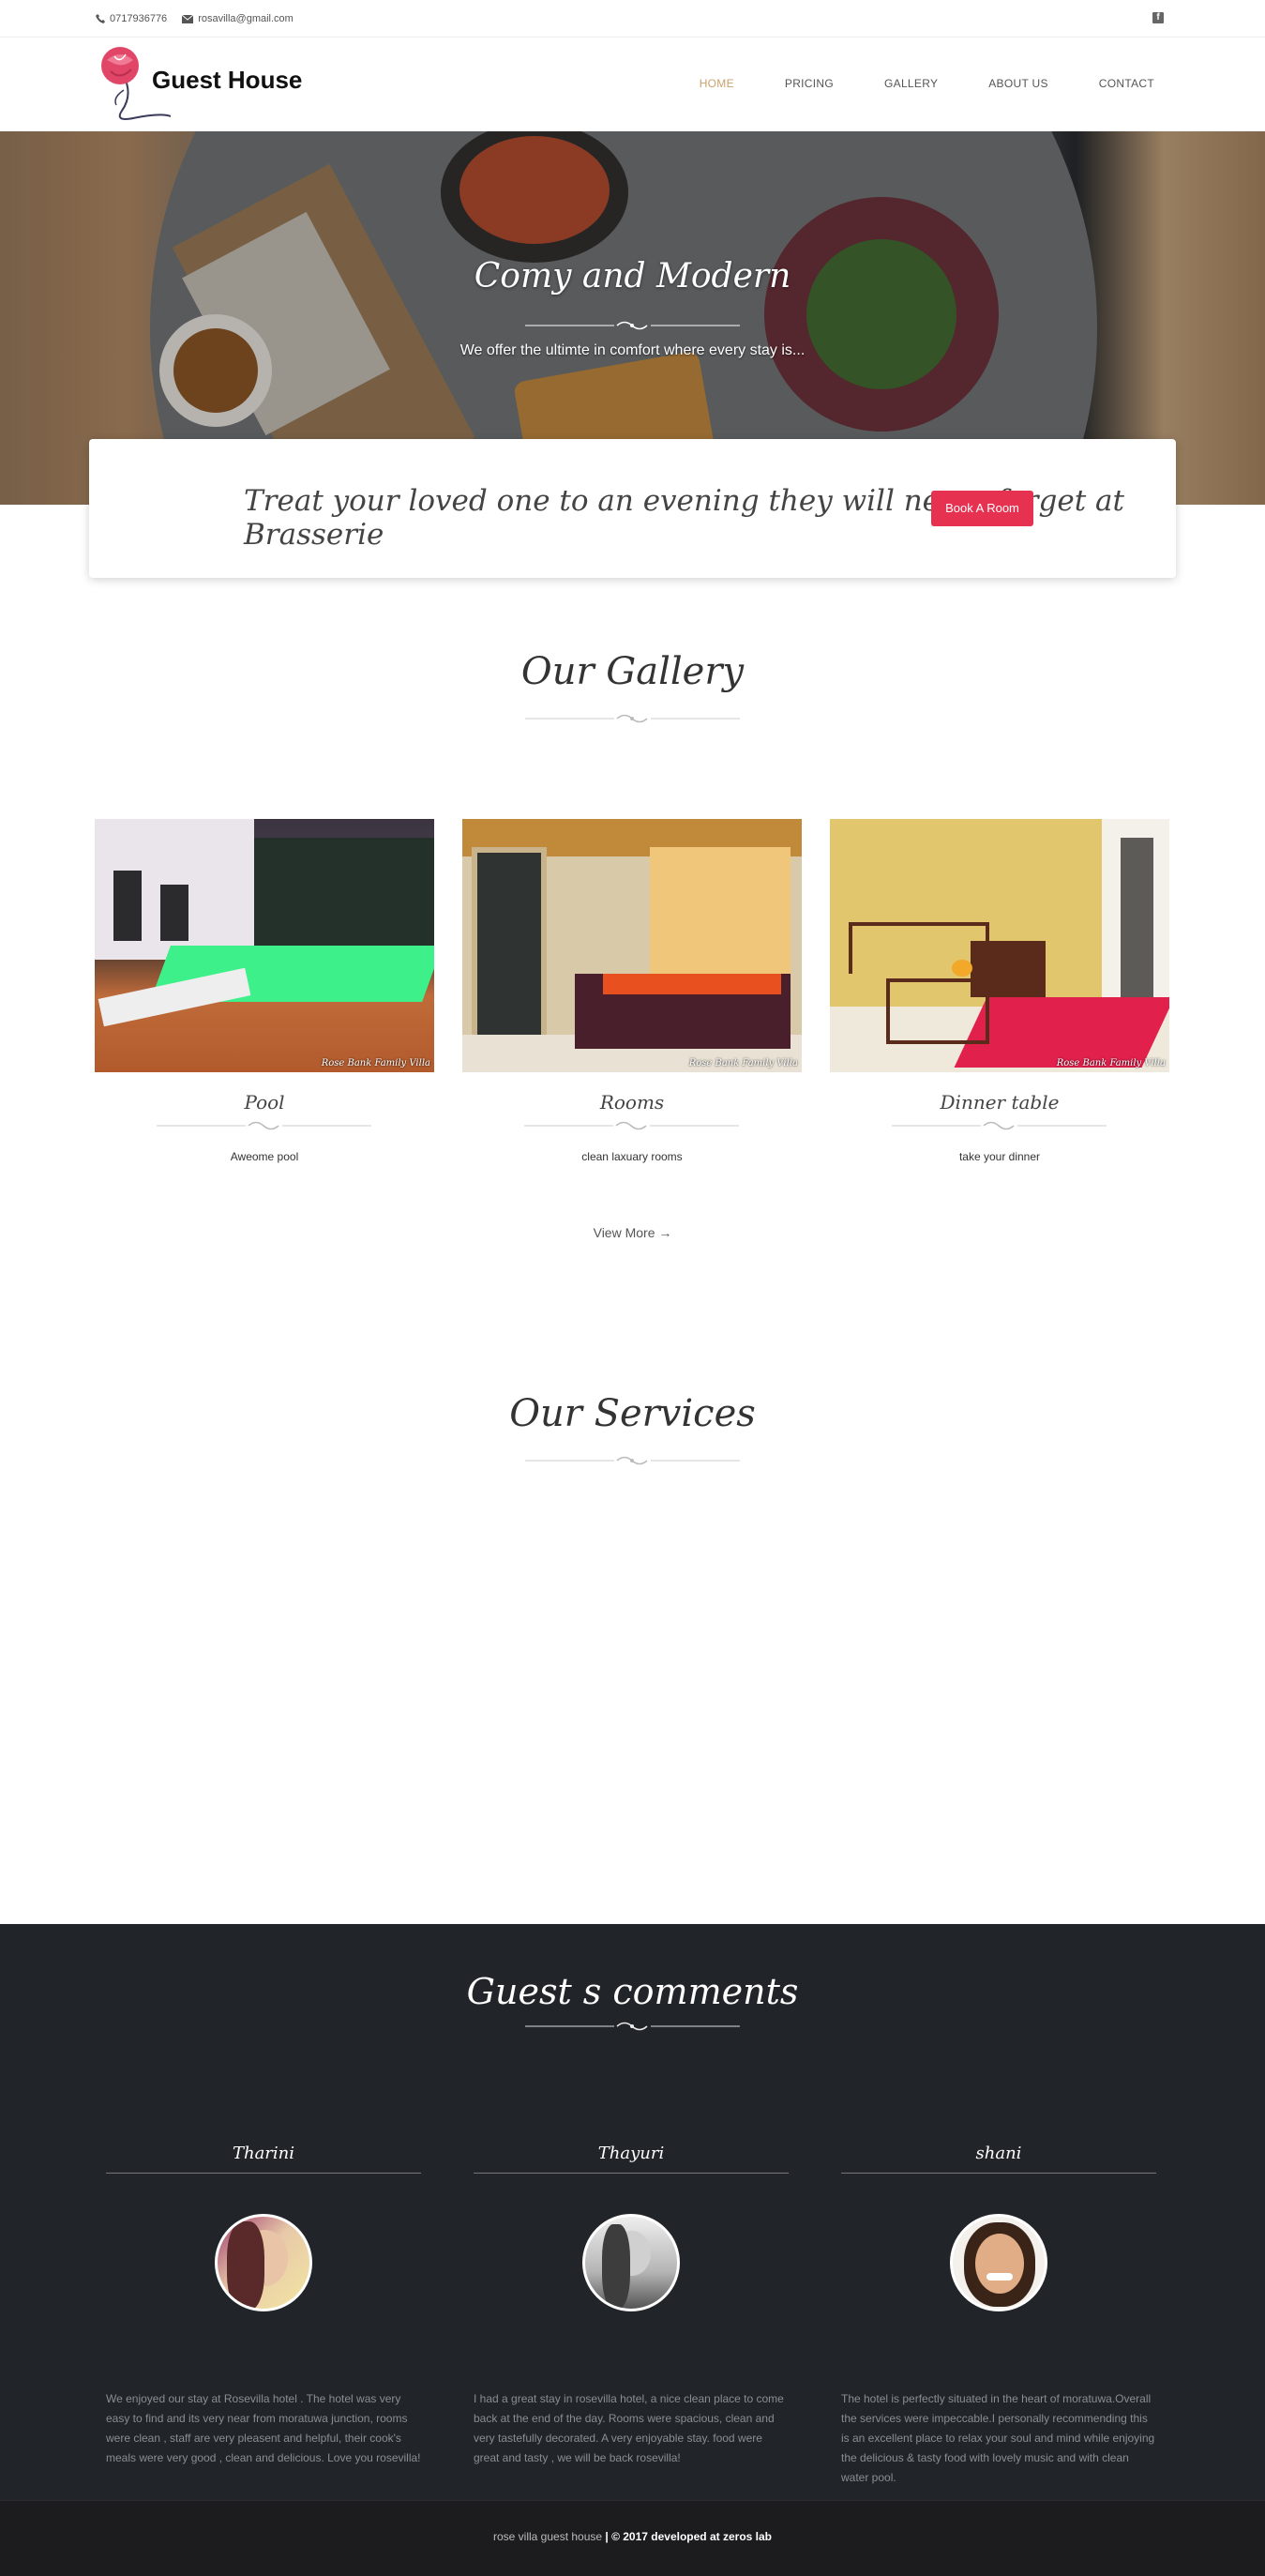 The height and width of the screenshot is (2576, 1265). I want to click on footer-copyright: | © 2017 developed at zeros lab, so click(689, 2536).